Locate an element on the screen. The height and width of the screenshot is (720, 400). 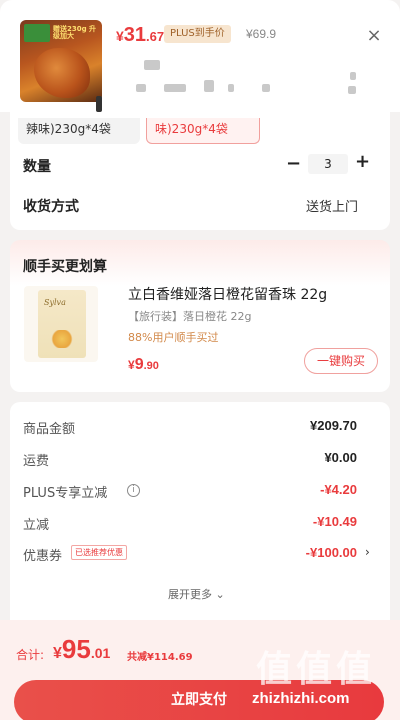
close-icon: × is located at coordinates (374, 36).